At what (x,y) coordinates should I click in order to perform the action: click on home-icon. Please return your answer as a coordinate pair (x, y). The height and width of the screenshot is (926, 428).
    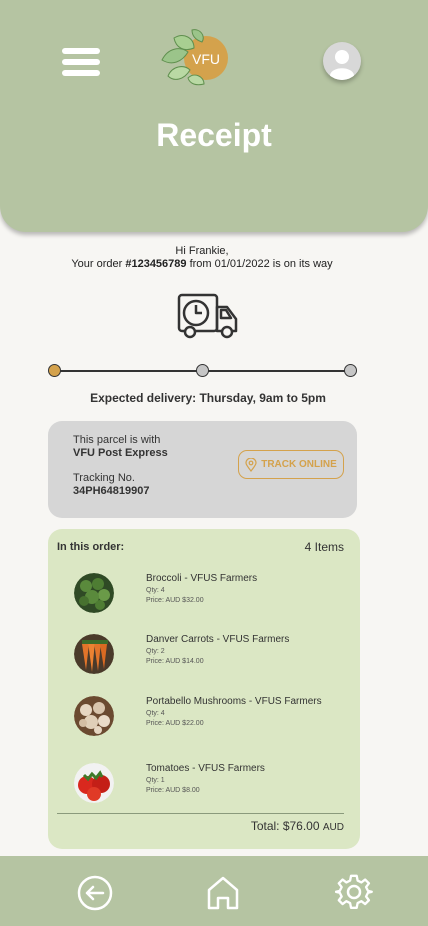
    Looking at the image, I should click on (223, 893).